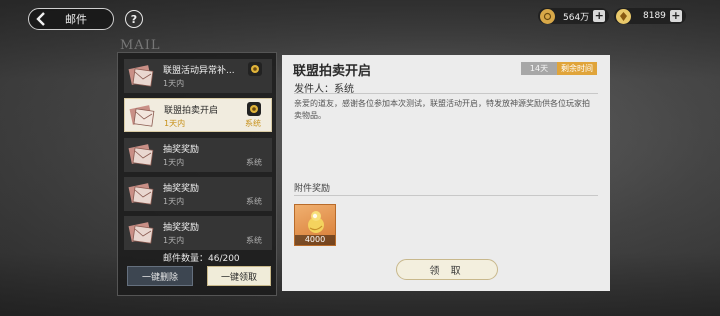  What do you see at coordinates (140, 45) in the screenshot?
I see `mail-watermark: MAIL` at bounding box center [140, 45].